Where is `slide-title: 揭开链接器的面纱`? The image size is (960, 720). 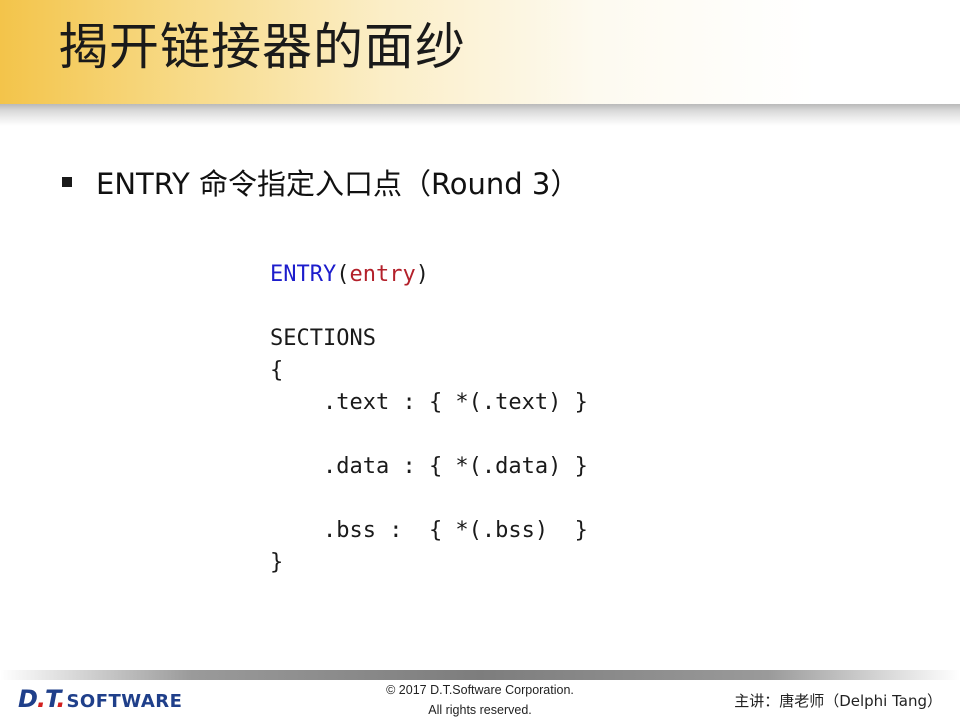
slide-title: 揭开链接器的面纱 is located at coordinates (262, 47).